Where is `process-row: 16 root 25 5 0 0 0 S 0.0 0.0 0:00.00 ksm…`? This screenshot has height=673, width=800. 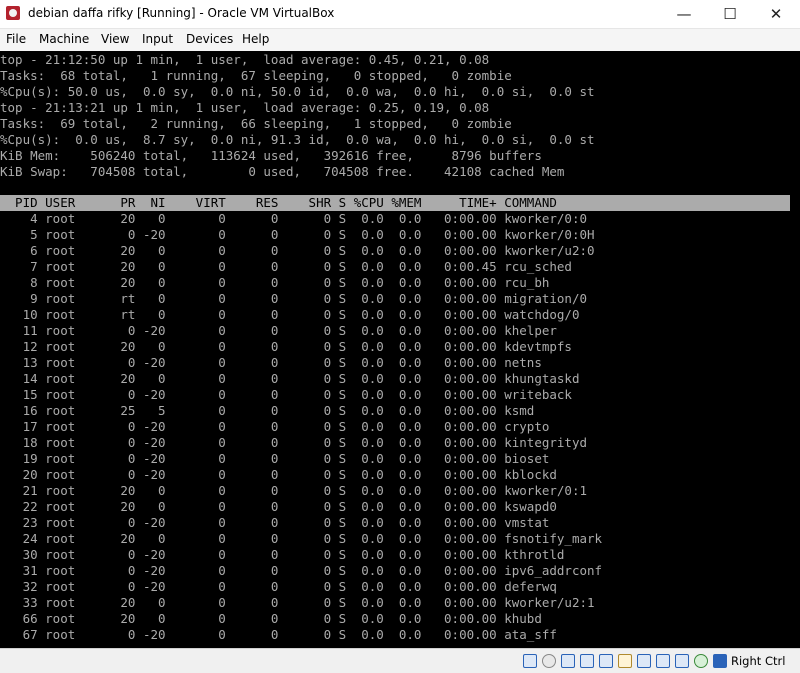
process-row: 16 root 25 5 0 0 0 S 0.0 0.0 0:00.00 ksm… is located at coordinates (267, 410).